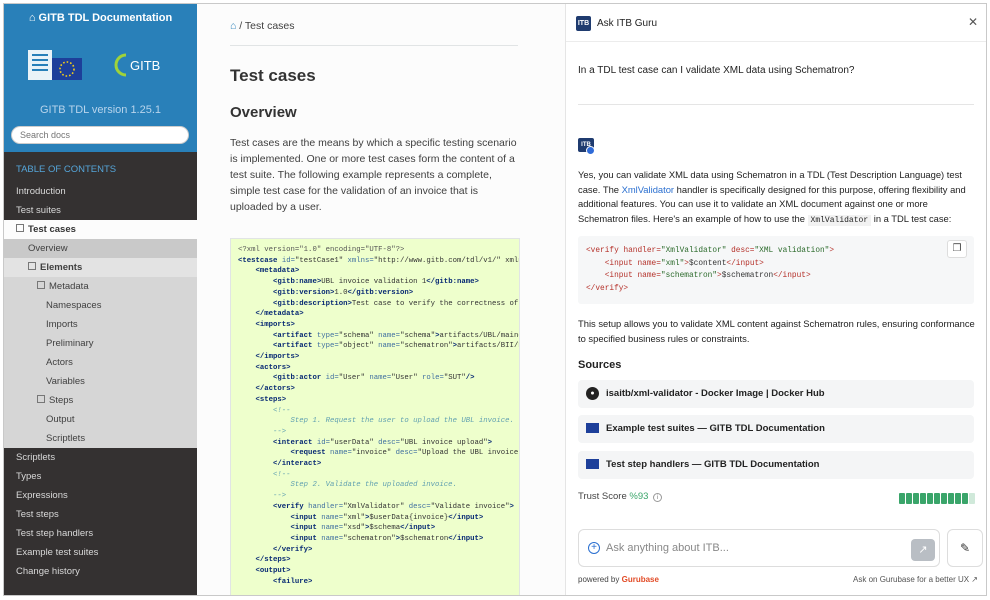 The width and height of the screenshot is (990, 600). What do you see at coordinates (100, 324) in the screenshot?
I see `nav-imports: Imports` at bounding box center [100, 324].